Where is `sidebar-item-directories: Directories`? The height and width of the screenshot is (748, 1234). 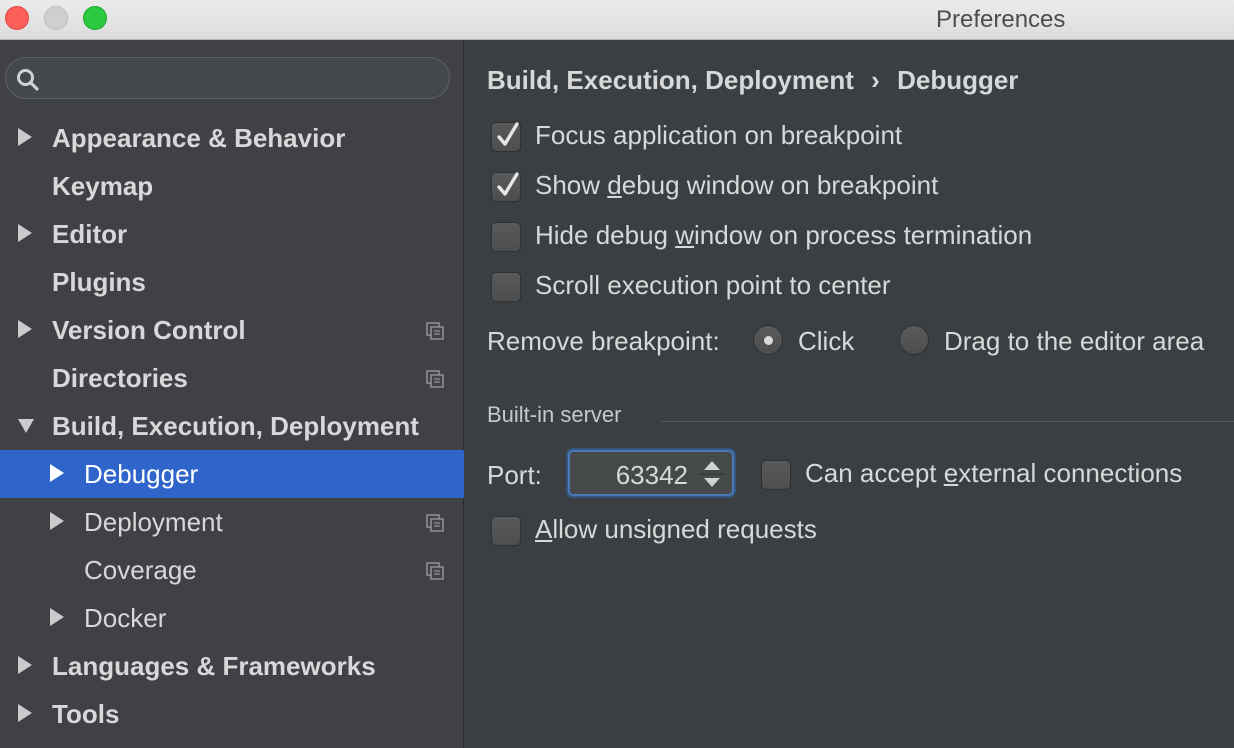 sidebar-item-directories: Directories is located at coordinates (232, 378).